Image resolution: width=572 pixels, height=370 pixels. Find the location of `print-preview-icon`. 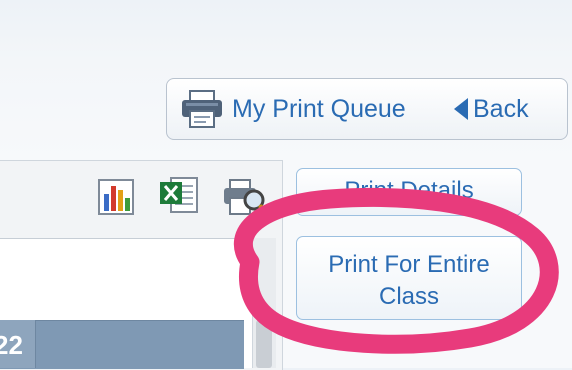

print-preview-icon is located at coordinates (248, 196).